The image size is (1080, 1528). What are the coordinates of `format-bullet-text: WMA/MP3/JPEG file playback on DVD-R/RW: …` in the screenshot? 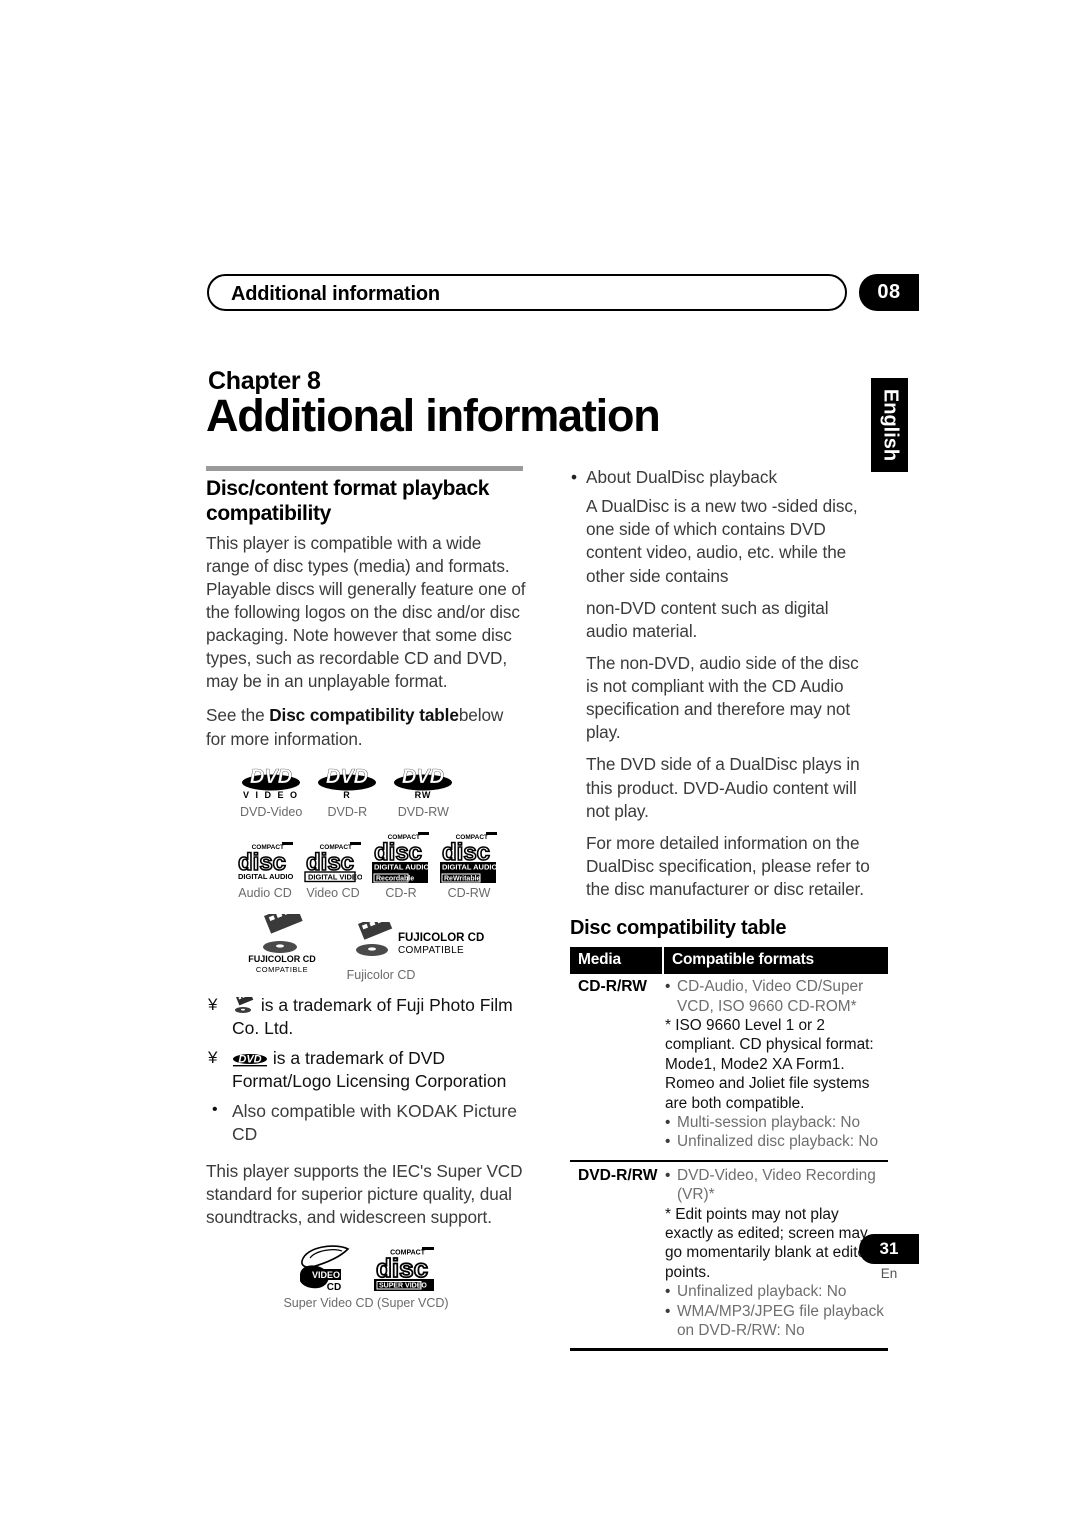 It's located at (780, 1321).